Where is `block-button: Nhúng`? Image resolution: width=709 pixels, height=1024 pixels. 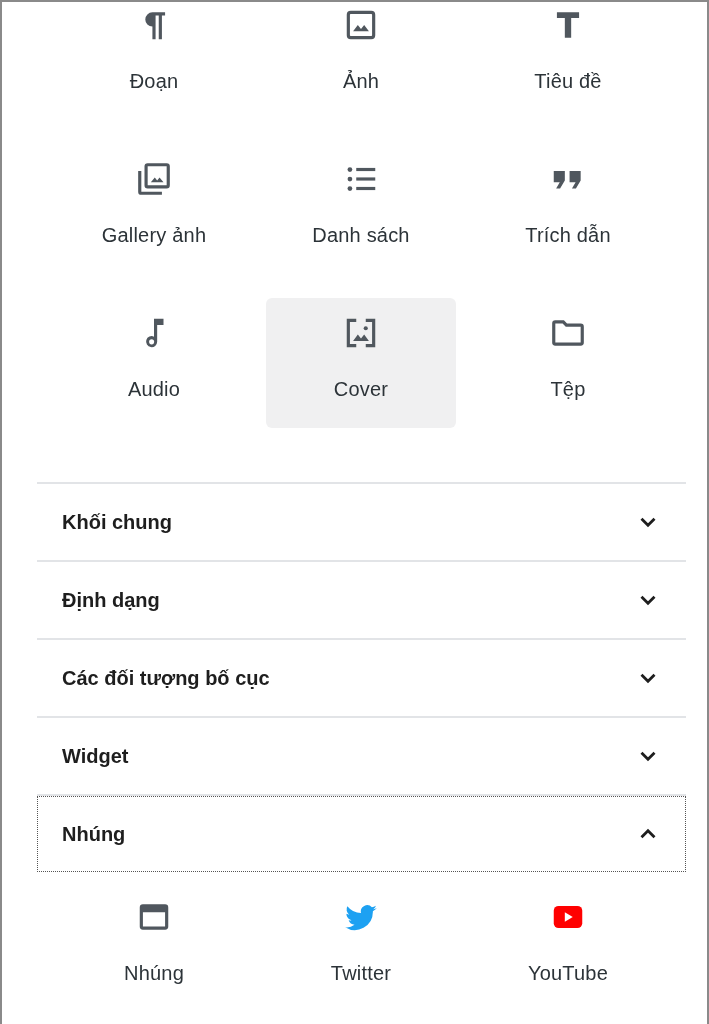
block-button: Nhúng is located at coordinates (154, 947).